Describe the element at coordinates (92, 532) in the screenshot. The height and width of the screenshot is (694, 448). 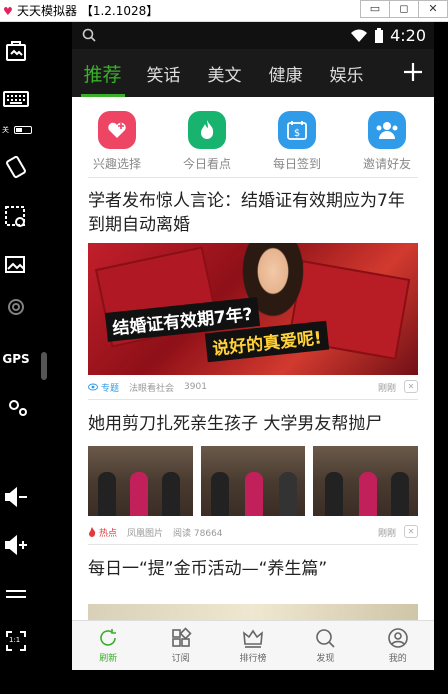
I see `hot-flame-icon` at that location.